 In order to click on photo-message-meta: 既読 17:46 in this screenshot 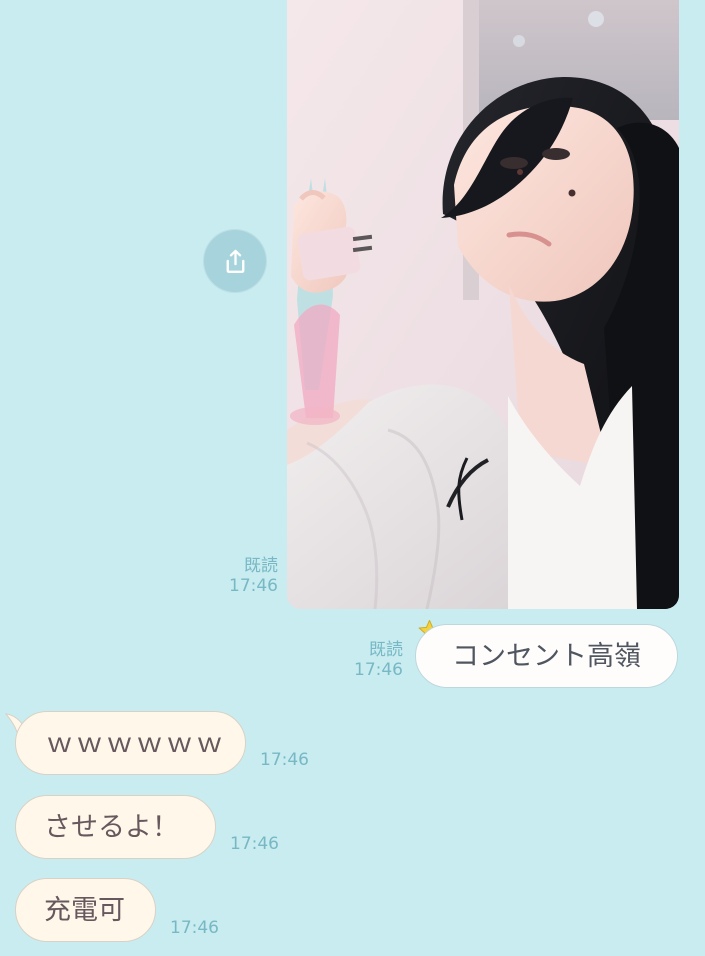, I will do `click(250, 576)`.